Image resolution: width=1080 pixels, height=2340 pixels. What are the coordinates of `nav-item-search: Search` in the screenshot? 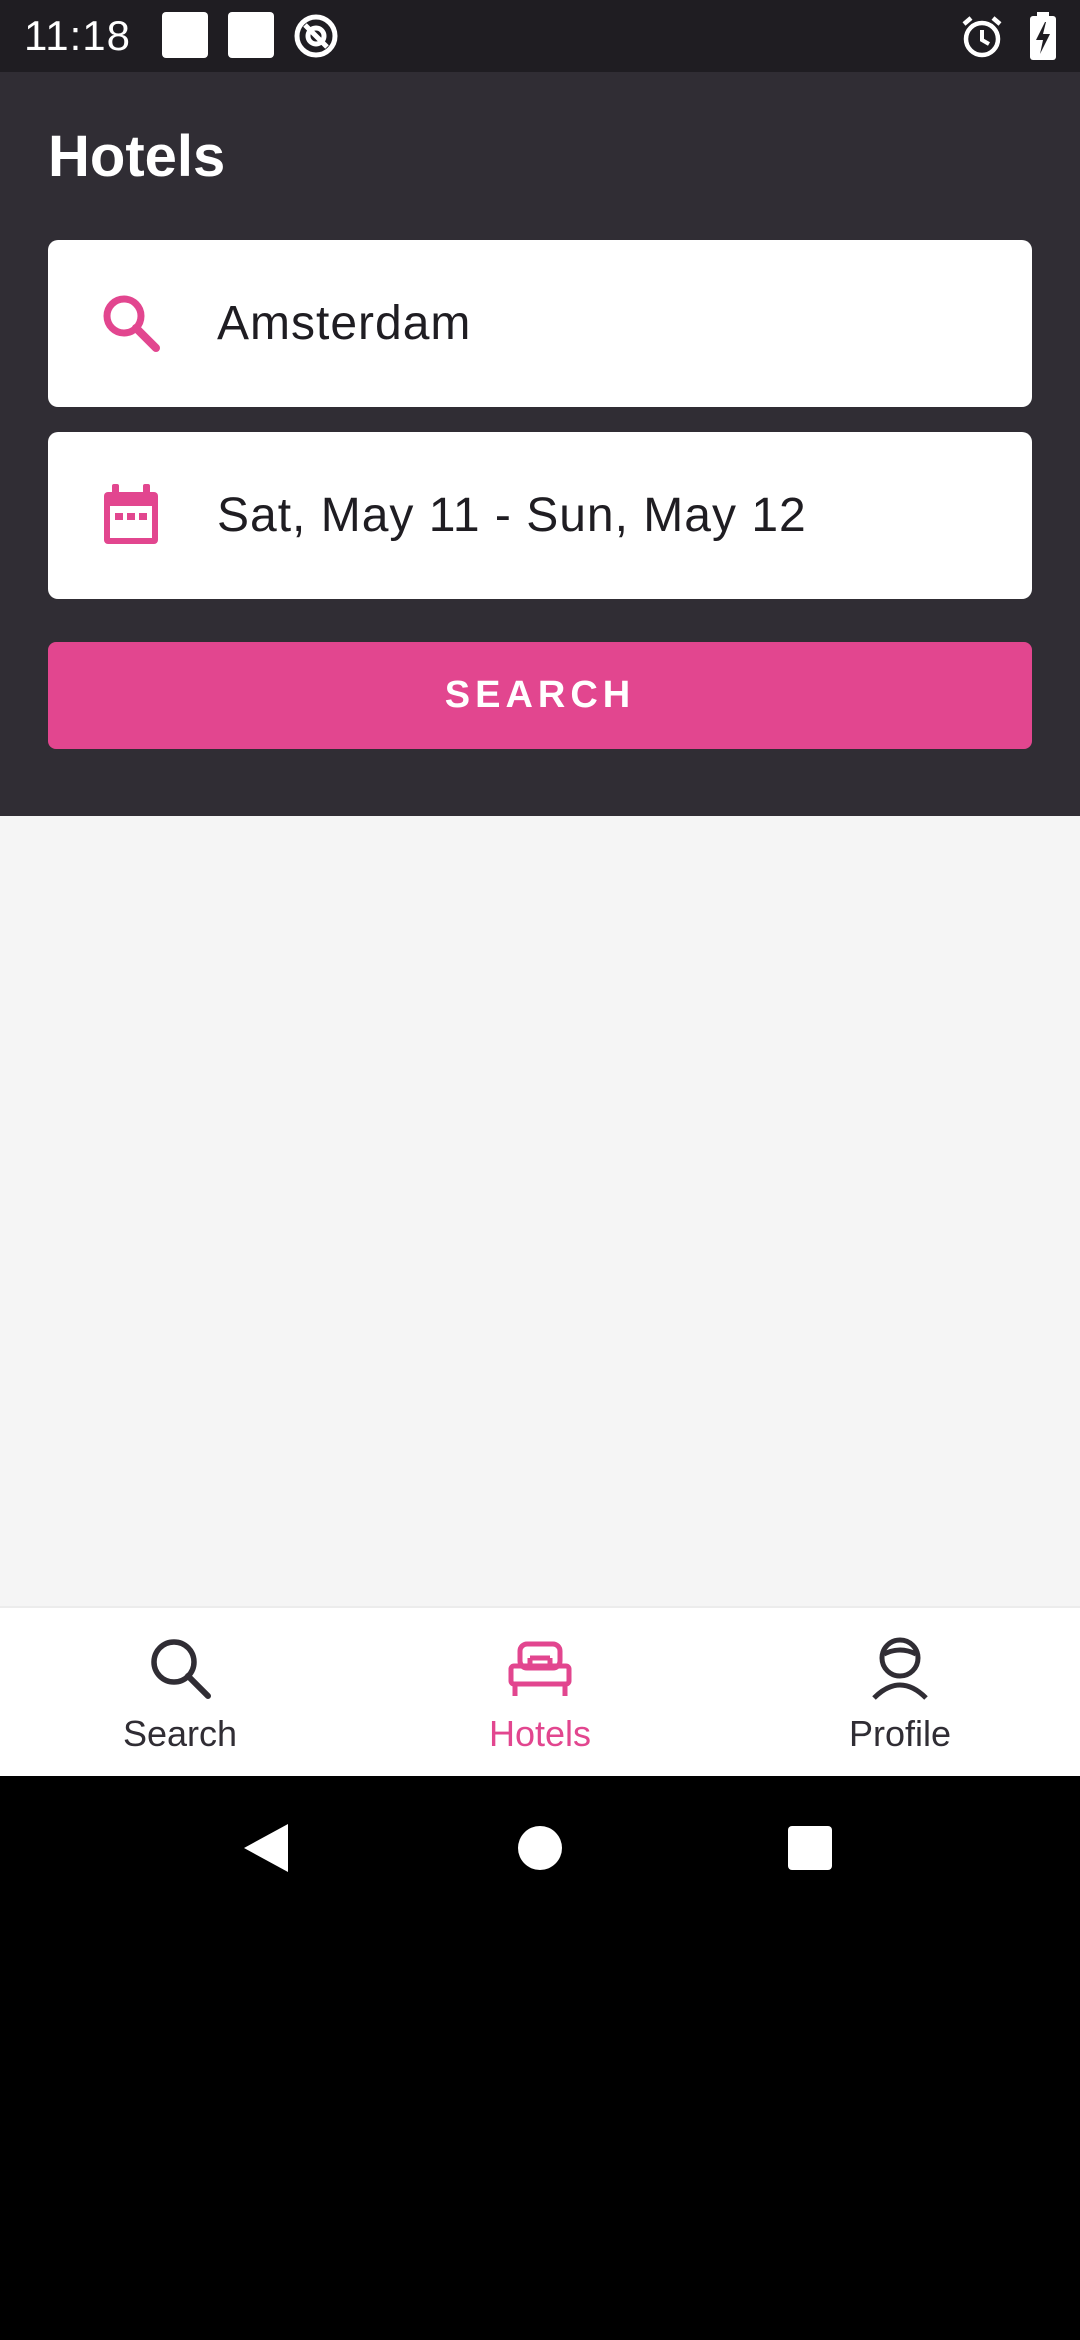 It's located at (180, 1692).